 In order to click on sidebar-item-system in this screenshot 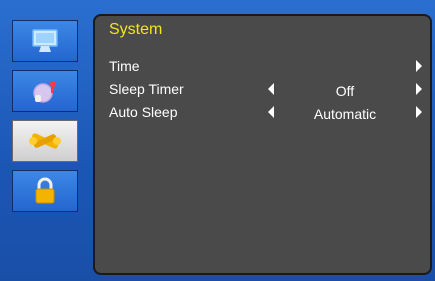, I will do `click(45, 141)`.